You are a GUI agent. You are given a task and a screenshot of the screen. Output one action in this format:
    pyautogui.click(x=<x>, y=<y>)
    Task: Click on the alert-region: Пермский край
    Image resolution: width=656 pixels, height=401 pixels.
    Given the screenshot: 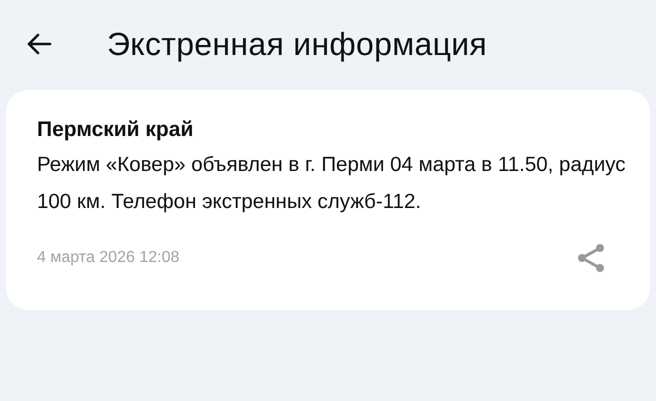 What is the action you would take?
    pyautogui.click(x=115, y=130)
    